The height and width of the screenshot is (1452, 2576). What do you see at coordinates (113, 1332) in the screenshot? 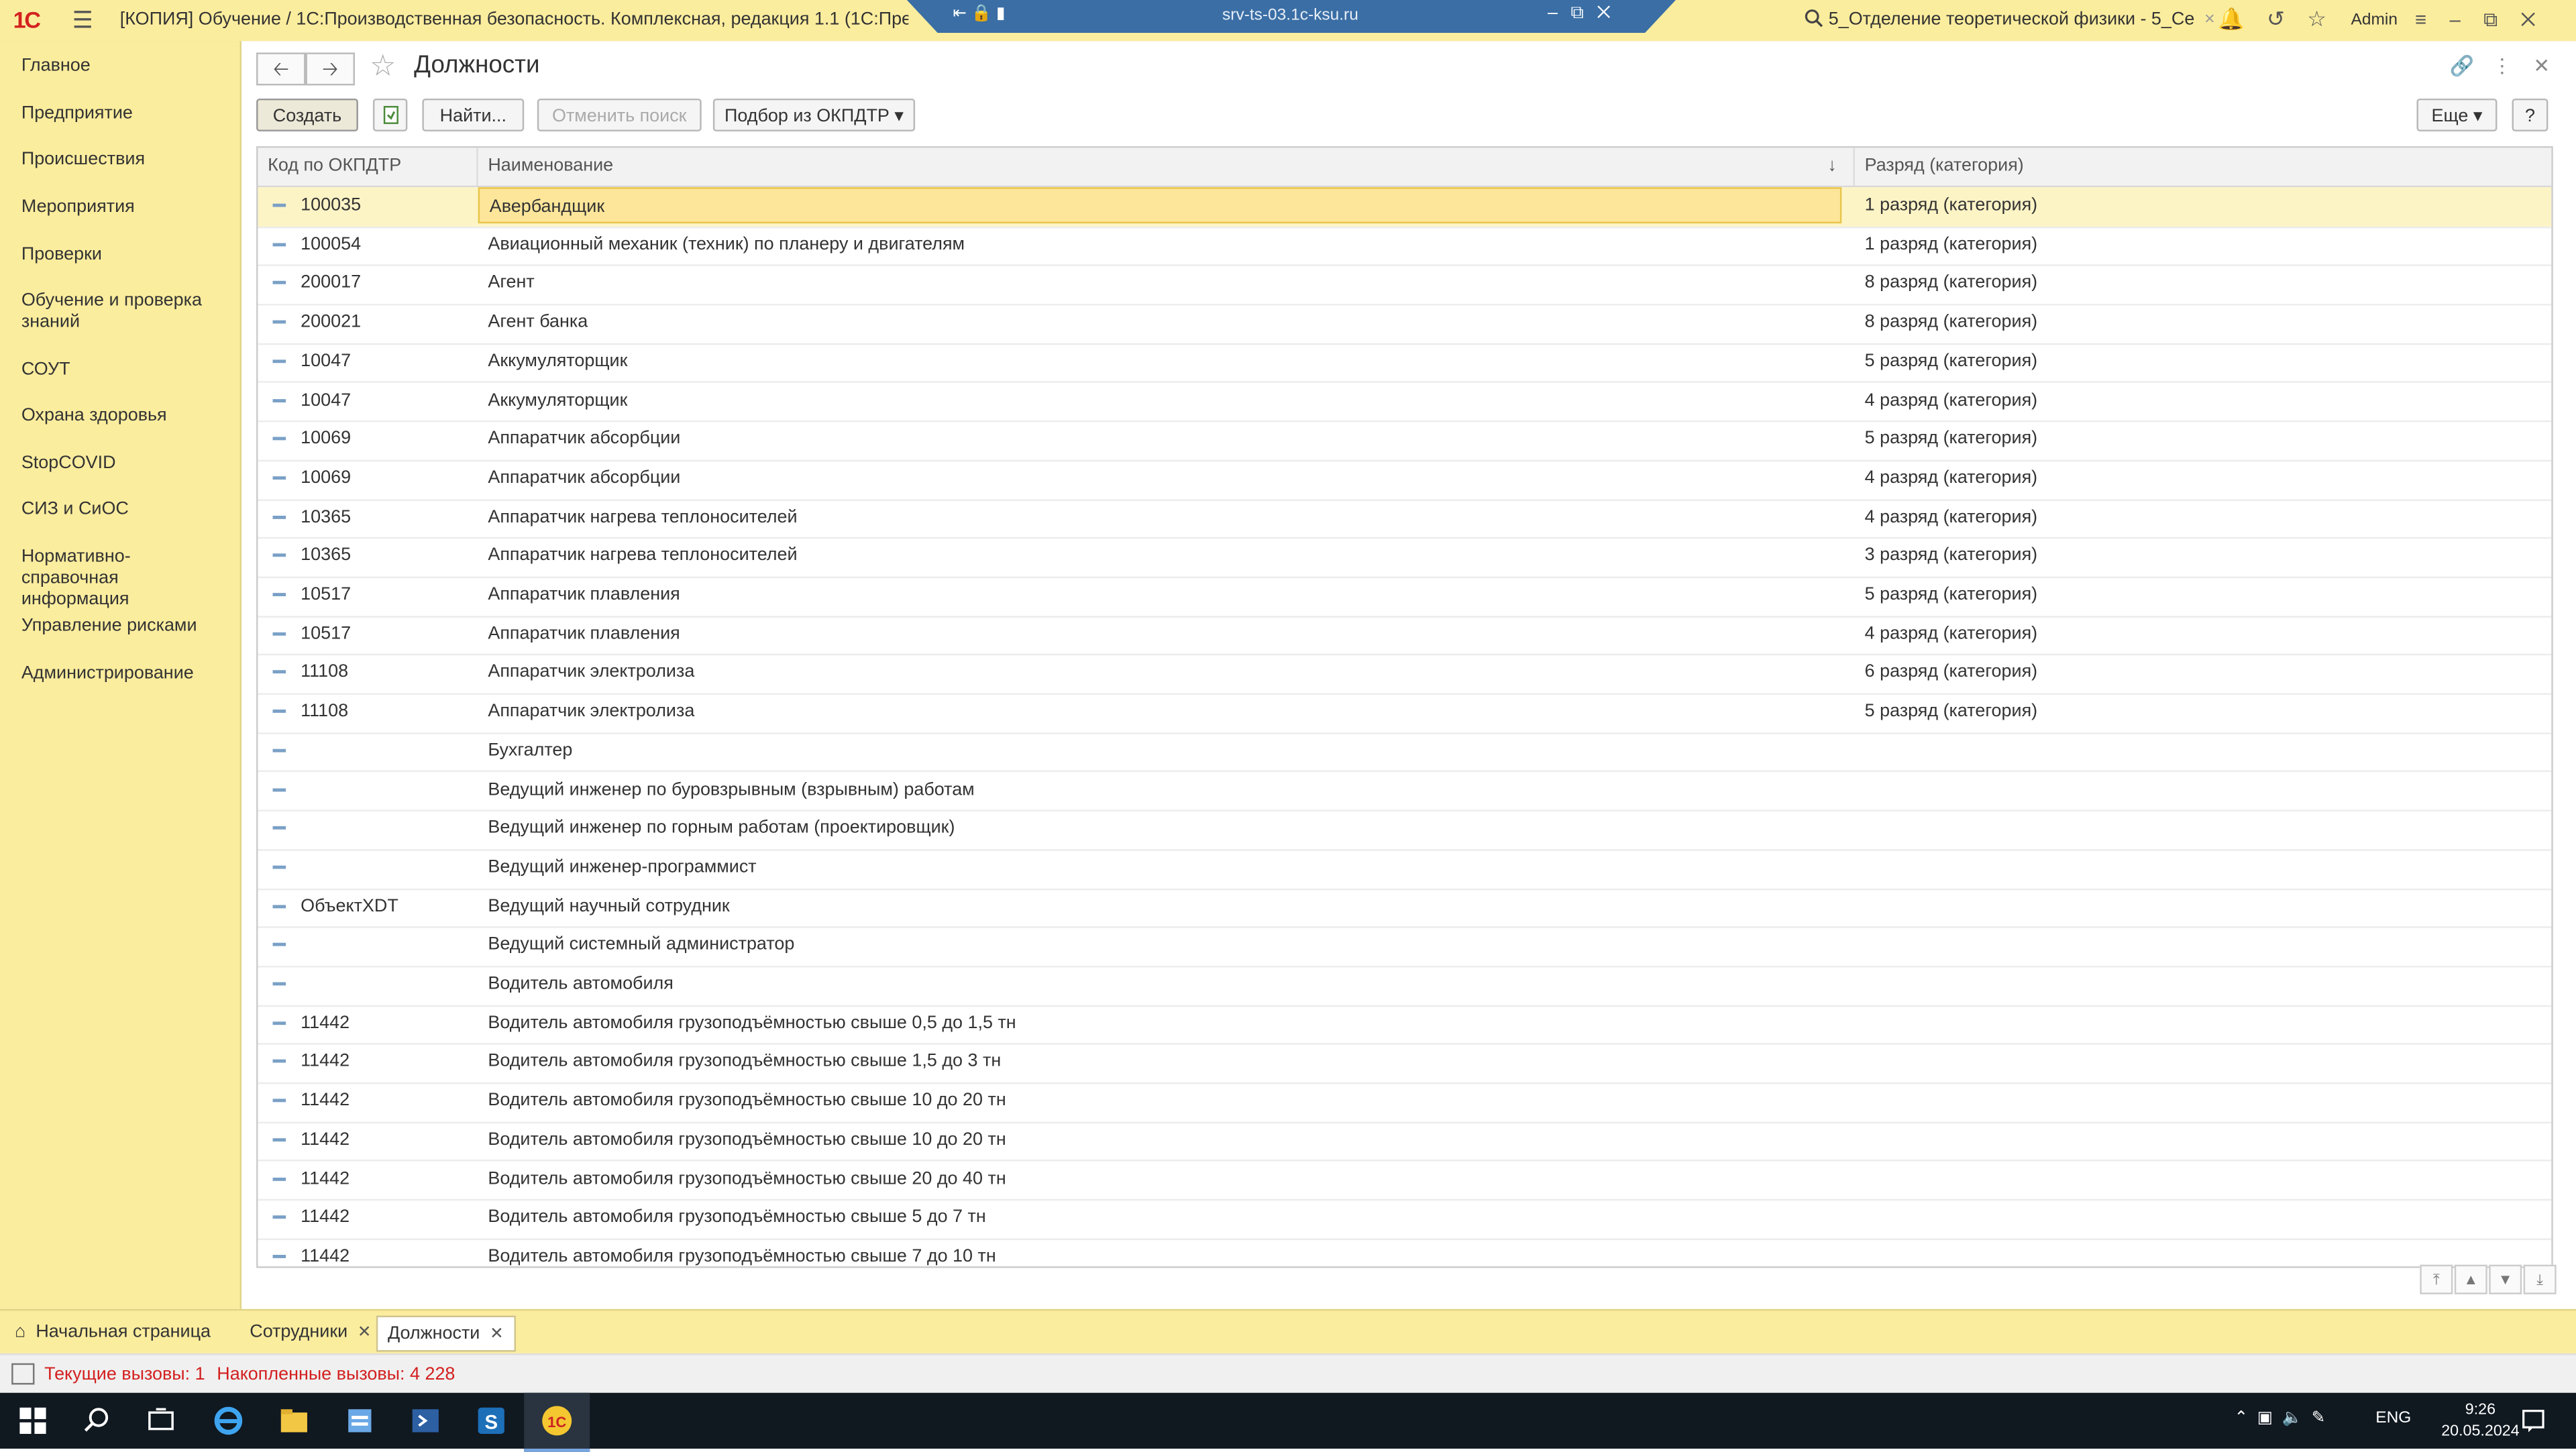
I see `tab-home: ⌂ Начальная страница` at bounding box center [113, 1332].